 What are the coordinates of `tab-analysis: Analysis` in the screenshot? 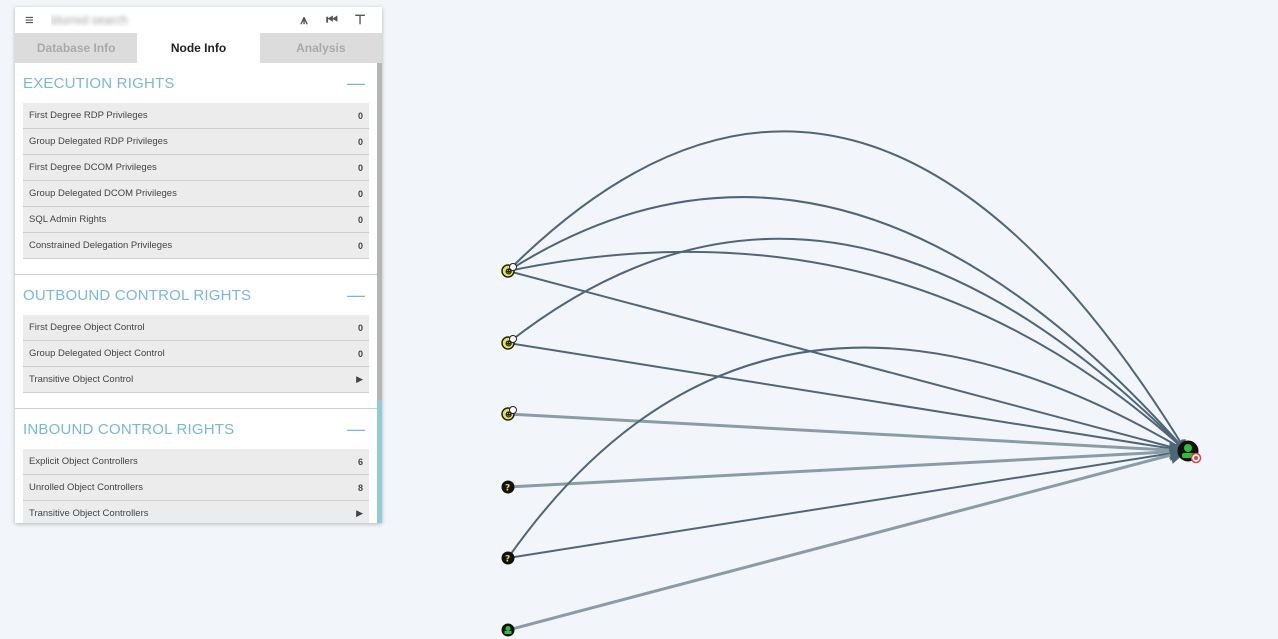 It's located at (321, 48).